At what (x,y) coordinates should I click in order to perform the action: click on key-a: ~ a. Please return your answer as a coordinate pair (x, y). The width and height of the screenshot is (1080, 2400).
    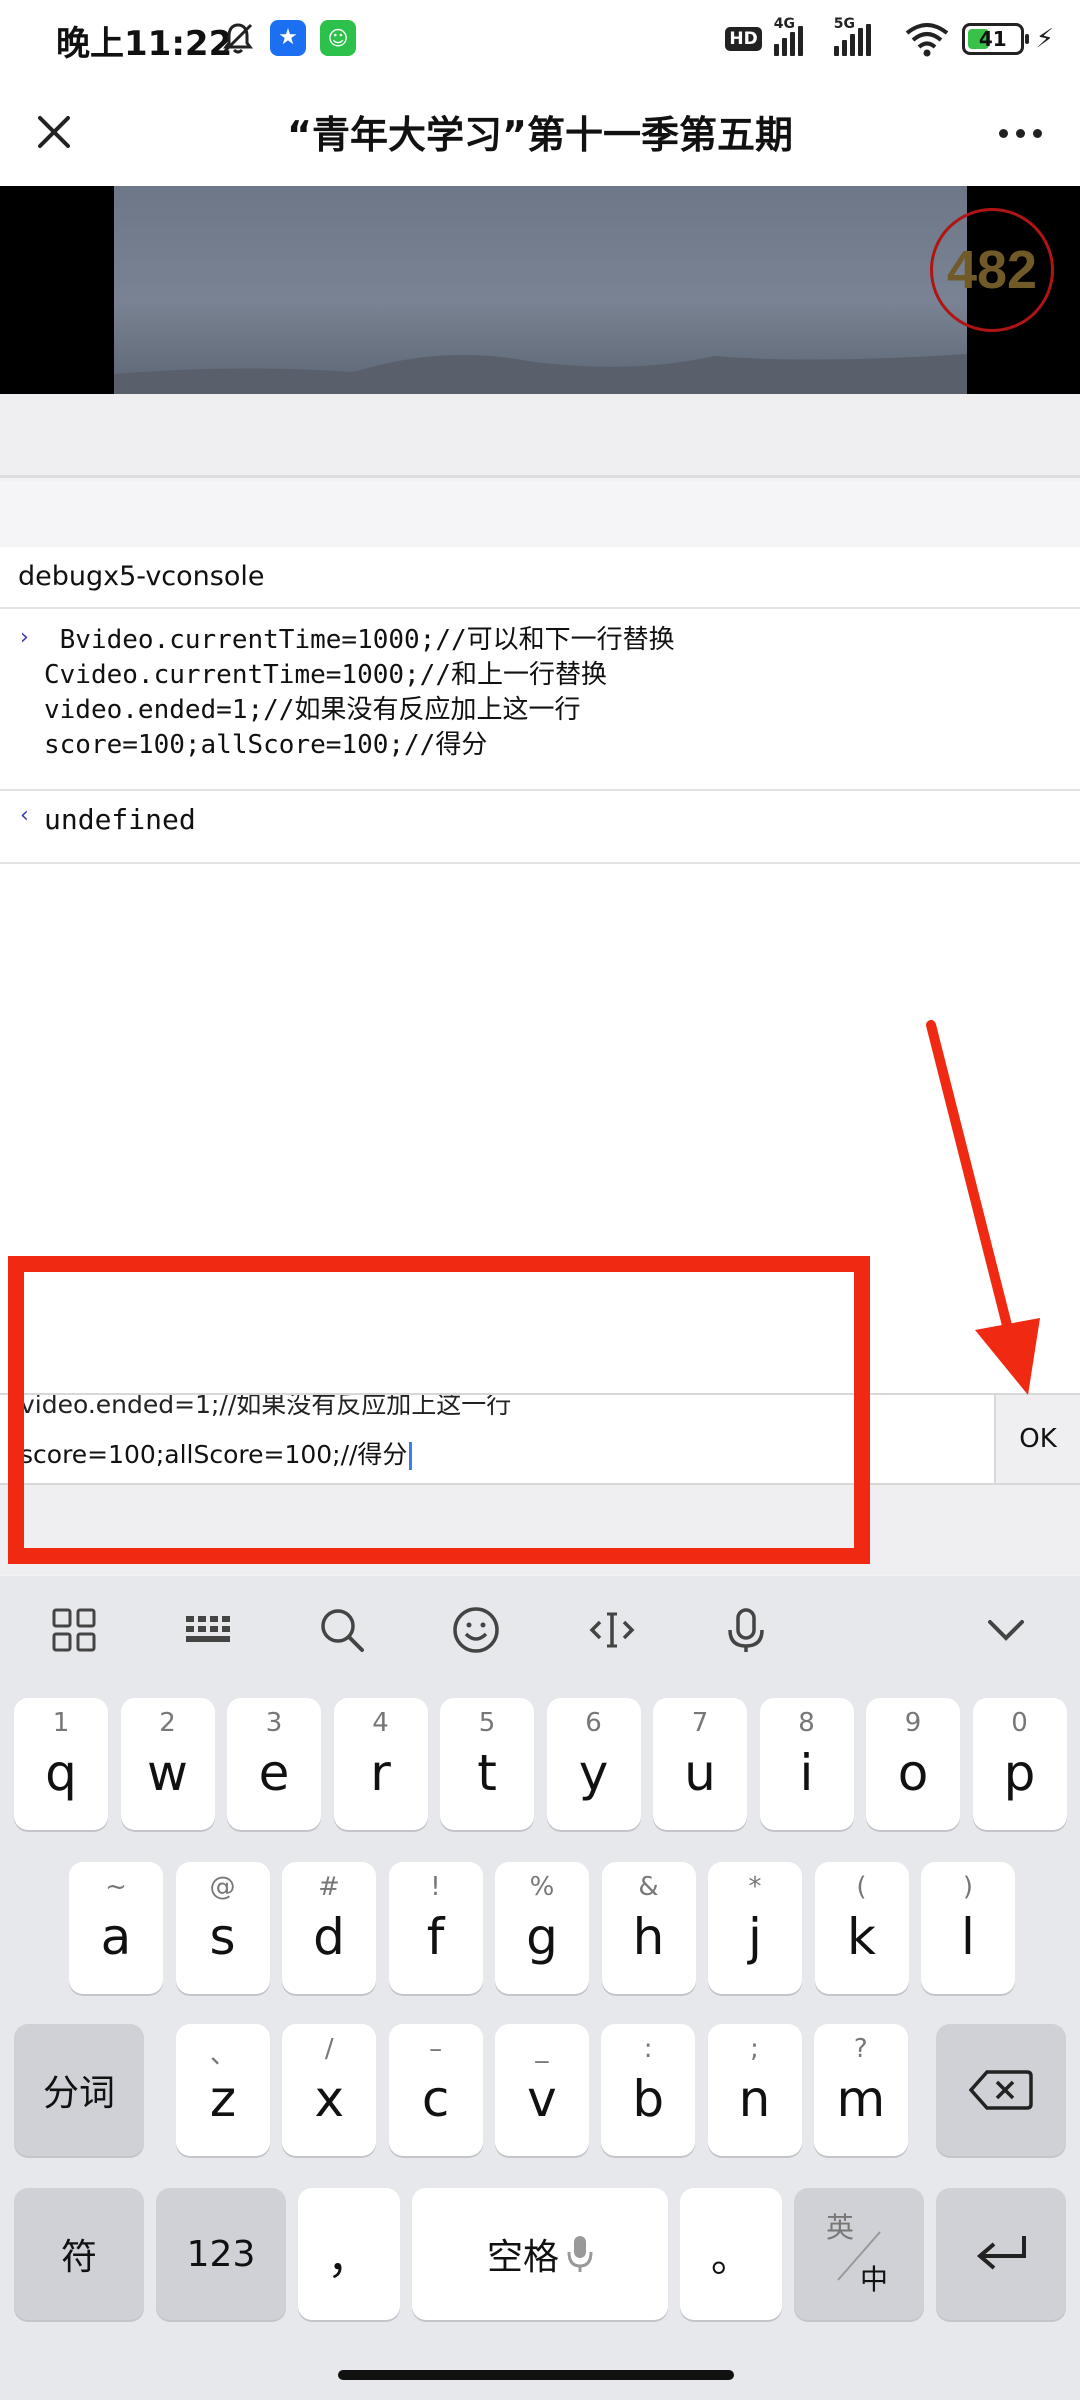
    Looking at the image, I should click on (116, 1928).